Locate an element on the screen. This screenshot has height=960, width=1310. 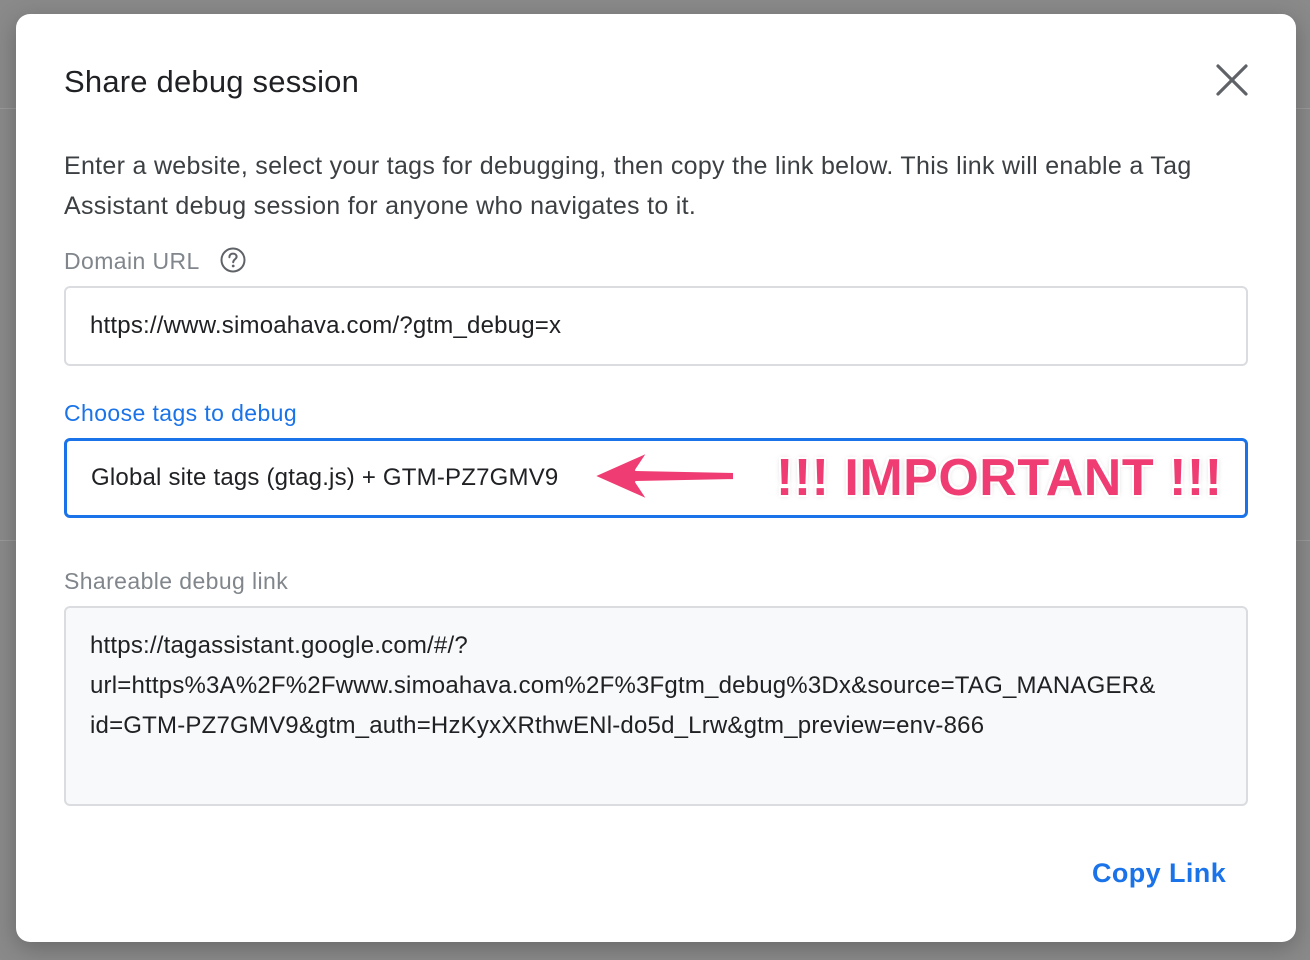
domain-url-label: Domain URL is located at coordinates (132, 261).